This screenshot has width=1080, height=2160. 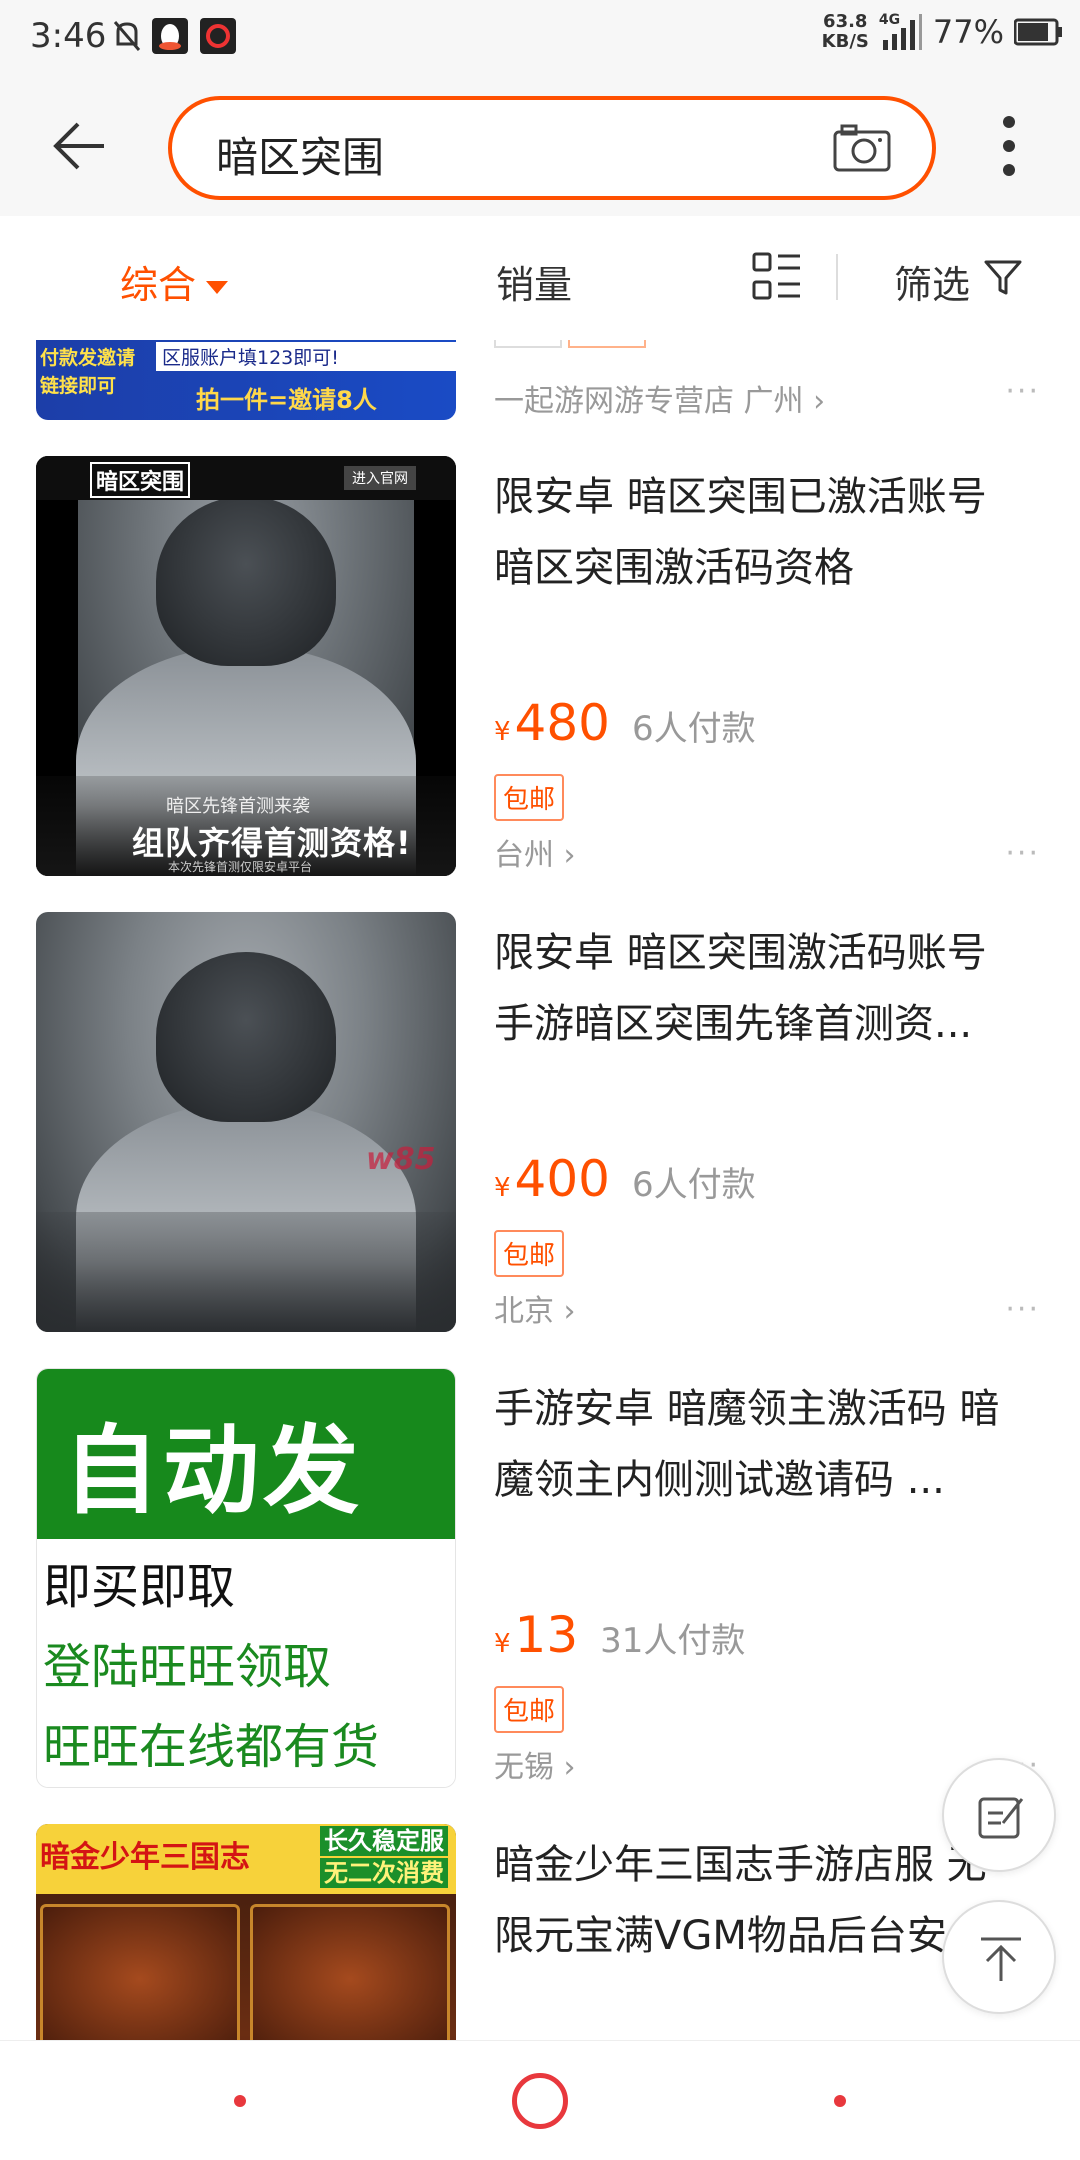 What do you see at coordinates (534, 281) in the screenshot?
I see `sort-sales: 销量` at bounding box center [534, 281].